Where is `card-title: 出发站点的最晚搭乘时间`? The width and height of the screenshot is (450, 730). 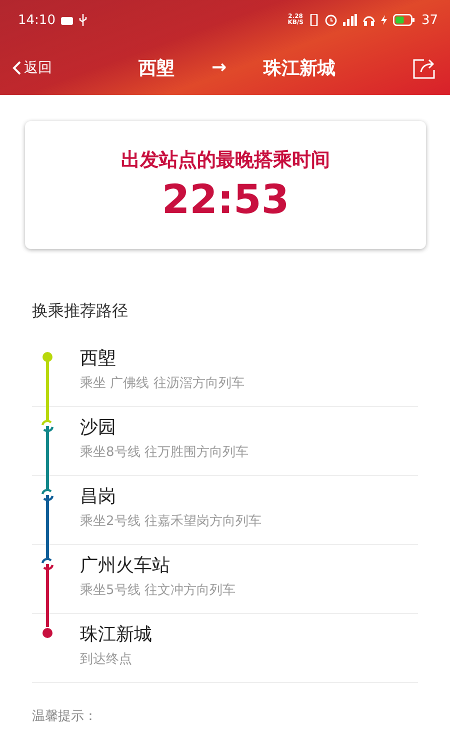
card-title: 出发站点的最晚搭乘时间 is located at coordinates (225, 160).